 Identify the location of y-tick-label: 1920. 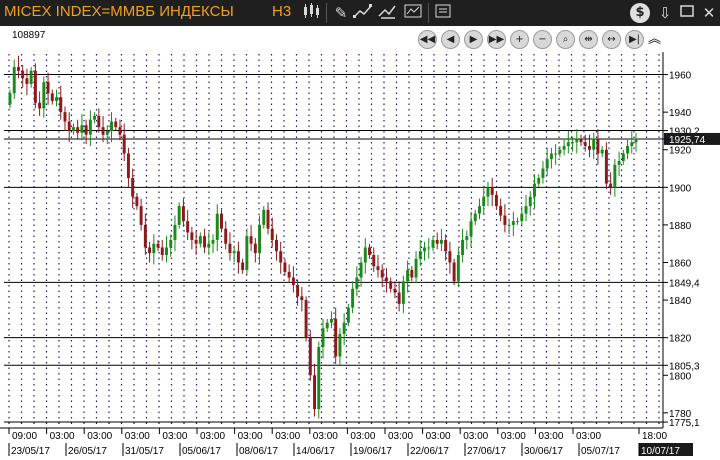
(680, 151).